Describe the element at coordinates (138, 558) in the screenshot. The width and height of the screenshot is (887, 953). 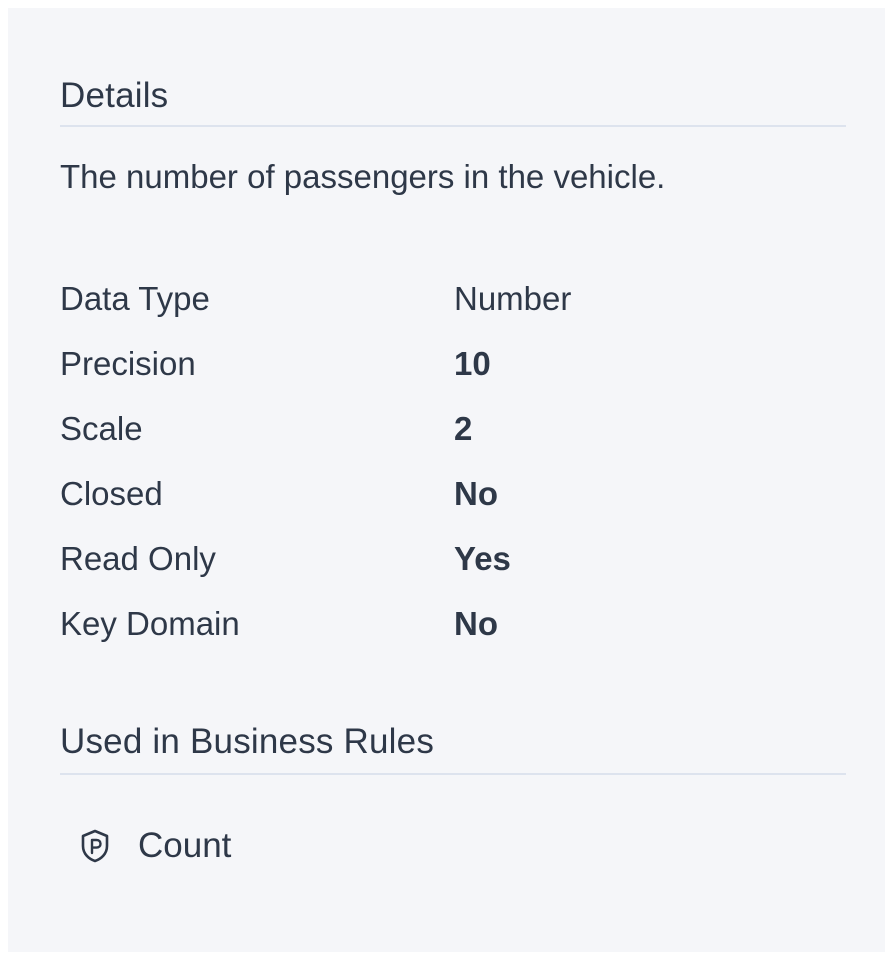
I see `property-label: Read Only` at that location.